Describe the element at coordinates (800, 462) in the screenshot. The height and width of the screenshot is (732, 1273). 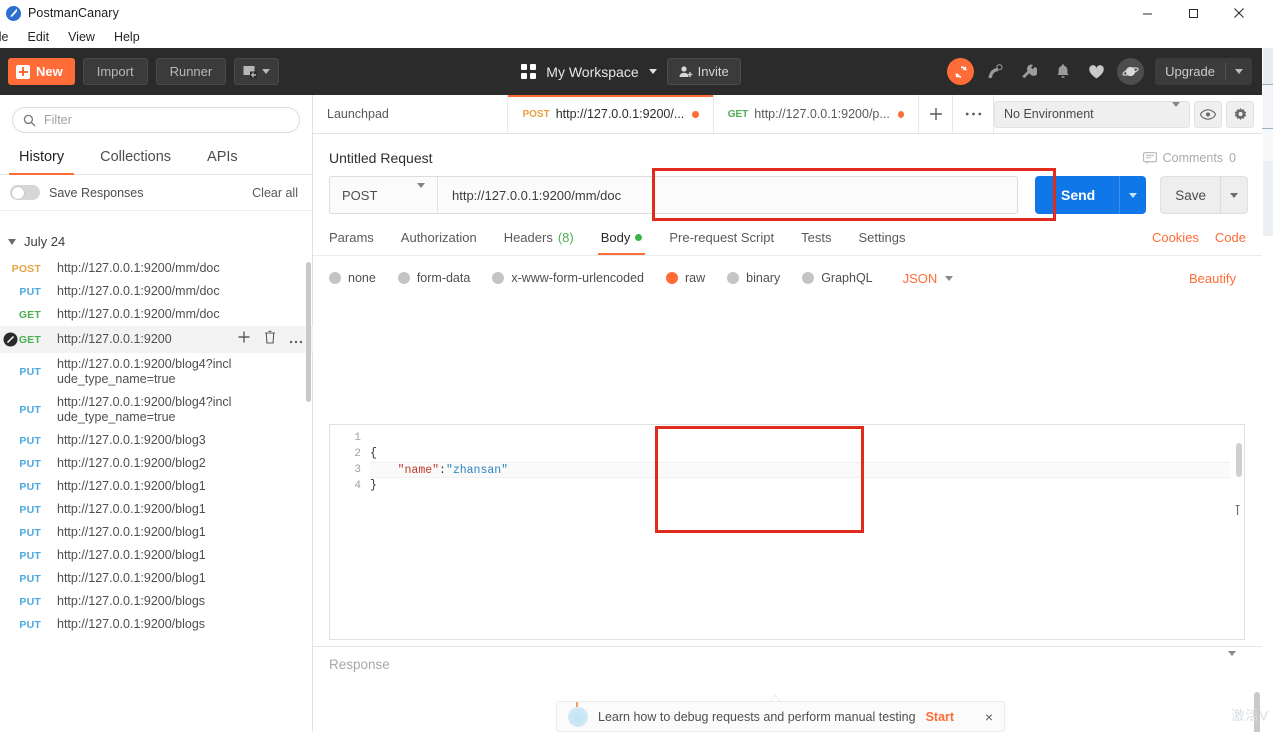
I see `editor-code: { "name":"zhansan" }` at that location.